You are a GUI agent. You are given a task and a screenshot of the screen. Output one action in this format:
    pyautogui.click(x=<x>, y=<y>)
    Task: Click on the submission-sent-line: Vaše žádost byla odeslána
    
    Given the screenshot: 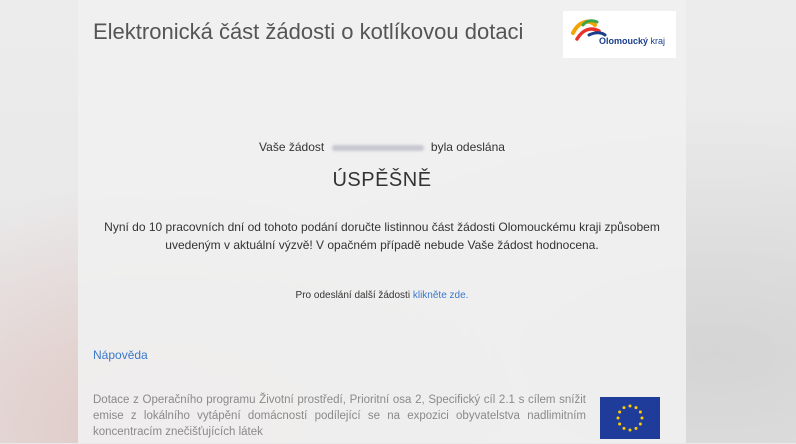 What is the action you would take?
    pyautogui.click(x=382, y=147)
    